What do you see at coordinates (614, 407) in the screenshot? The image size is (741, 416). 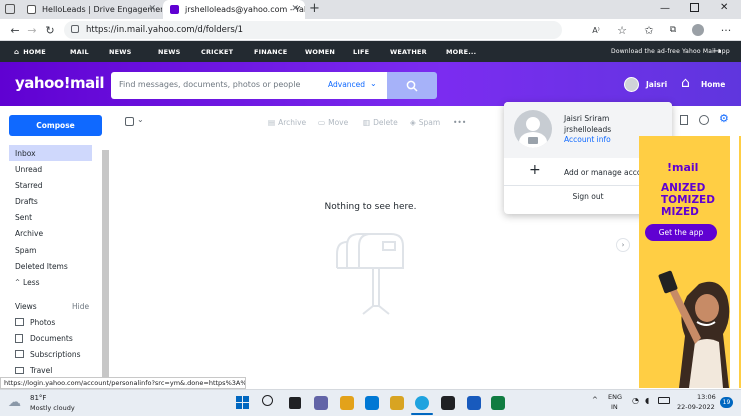 I see `language-bottom: IN` at bounding box center [614, 407].